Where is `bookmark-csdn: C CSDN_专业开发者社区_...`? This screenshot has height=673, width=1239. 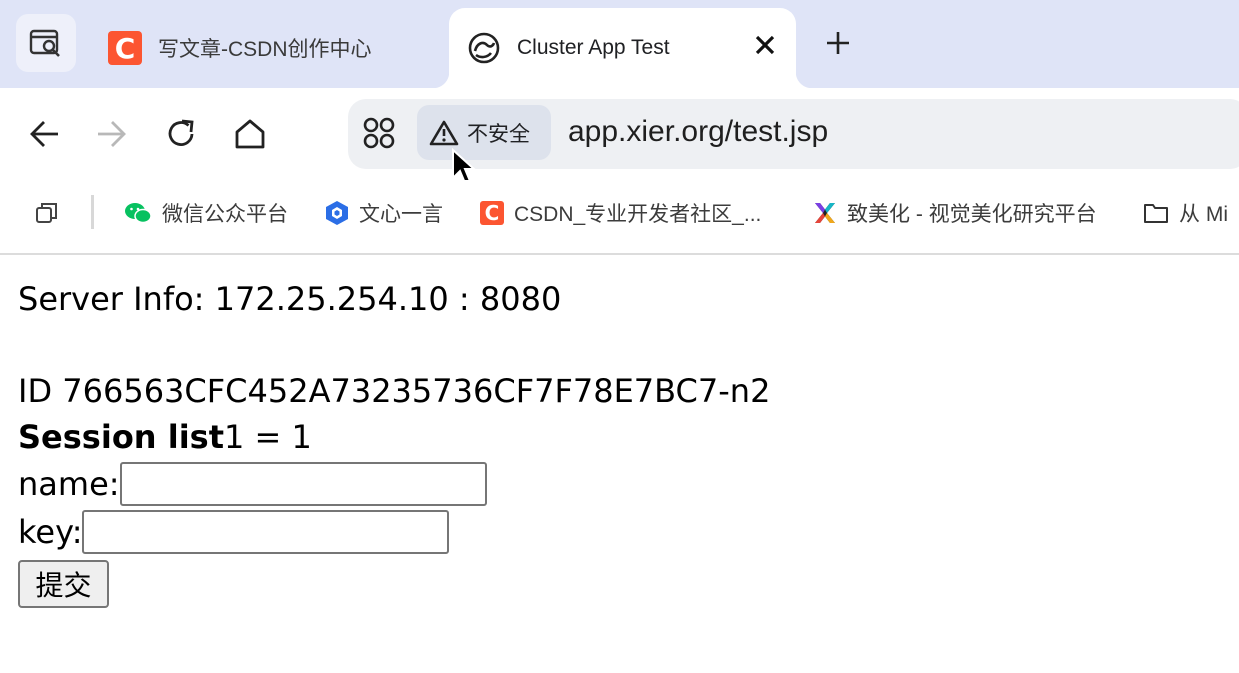
bookmark-csdn: C CSDN_专业开发者社区_... is located at coordinates (620, 213).